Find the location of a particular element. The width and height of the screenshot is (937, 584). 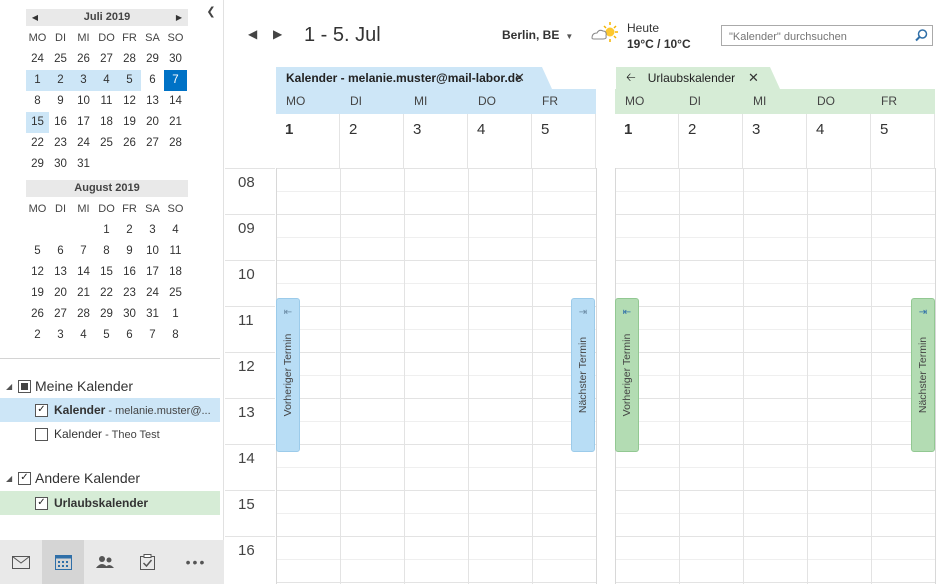

previous-period-icon: ◀ is located at coordinates (252, 34).